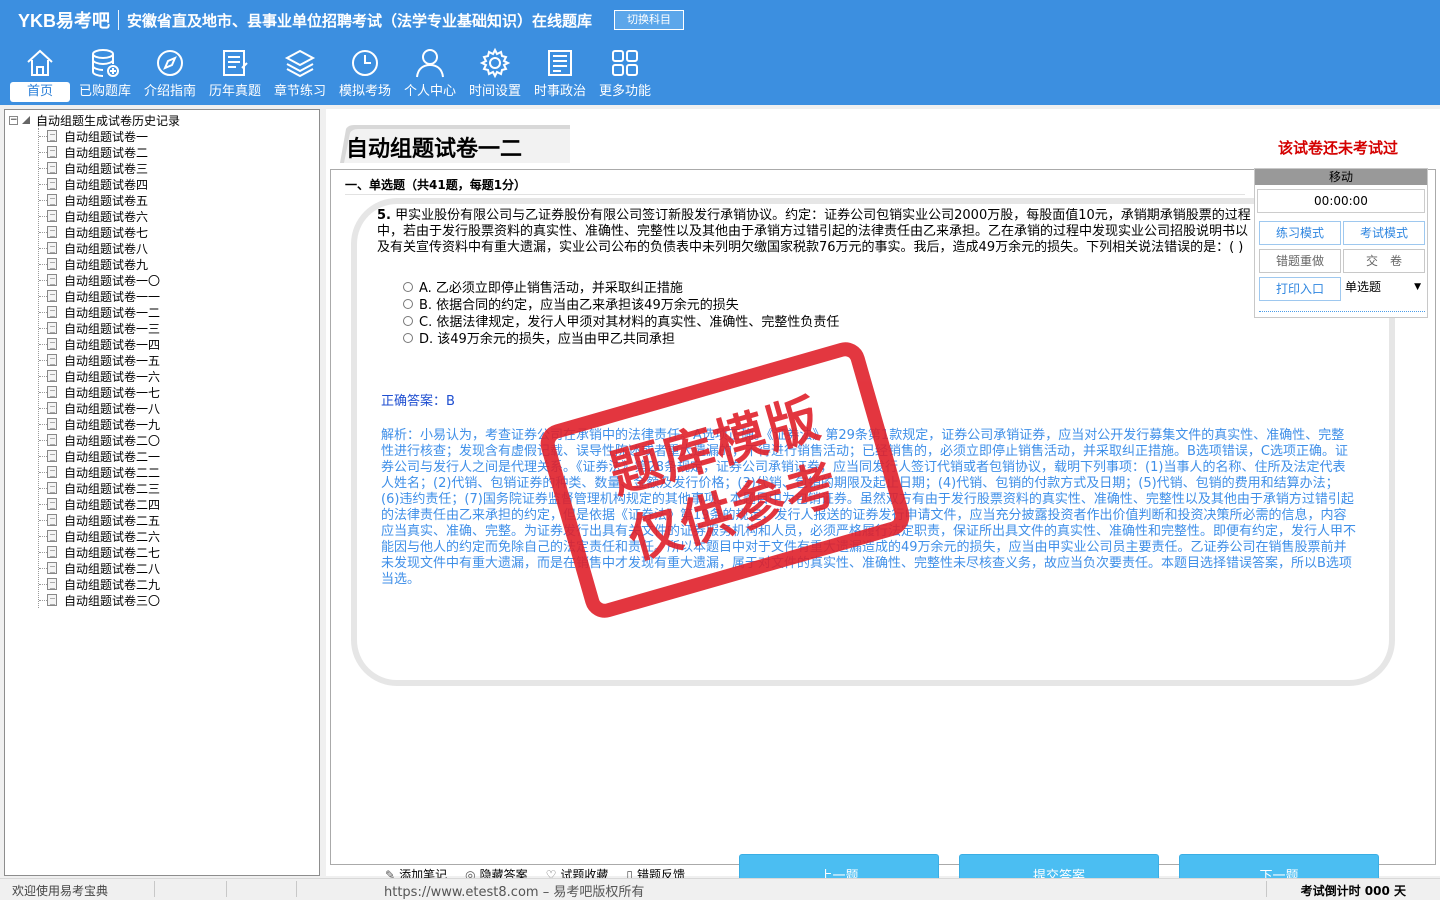 The image size is (1440, 900). I want to click on nav-more: 更多功能, so click(625, 74).